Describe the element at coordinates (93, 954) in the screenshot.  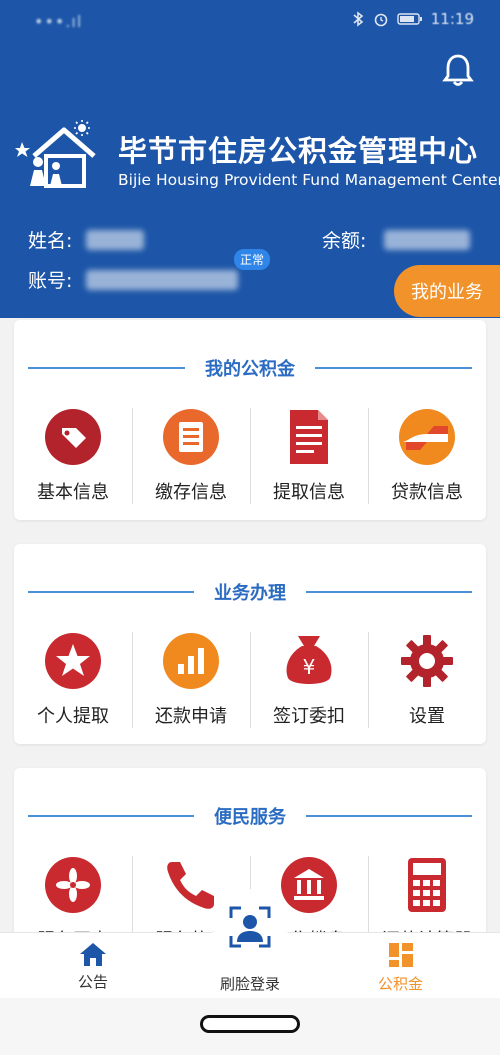
I see `home-icon` at that location.